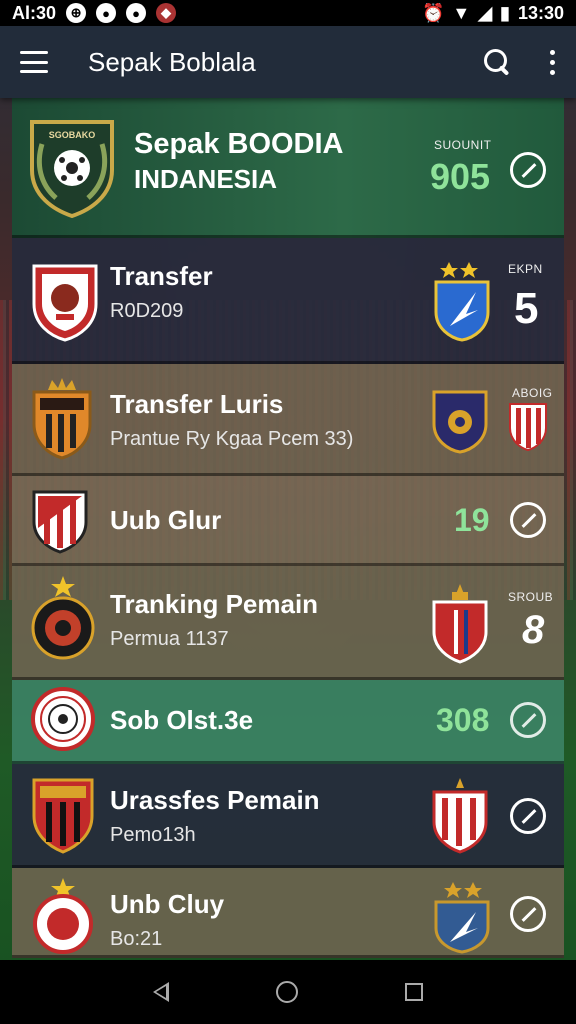 The width and height of the screenshot is (576, 1024). What do you see at coordinates (172, 61) in the screenshot?
I see `app-title: Sepak Boblala` at bounding box center [172, 61].